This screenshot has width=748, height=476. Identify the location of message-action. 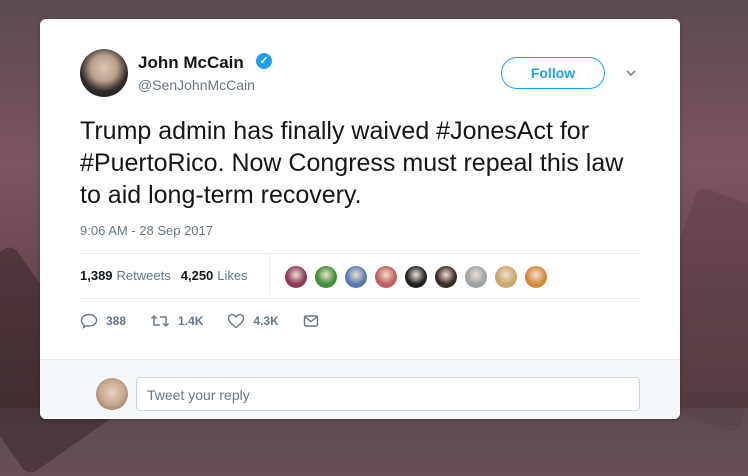
(315, 321).